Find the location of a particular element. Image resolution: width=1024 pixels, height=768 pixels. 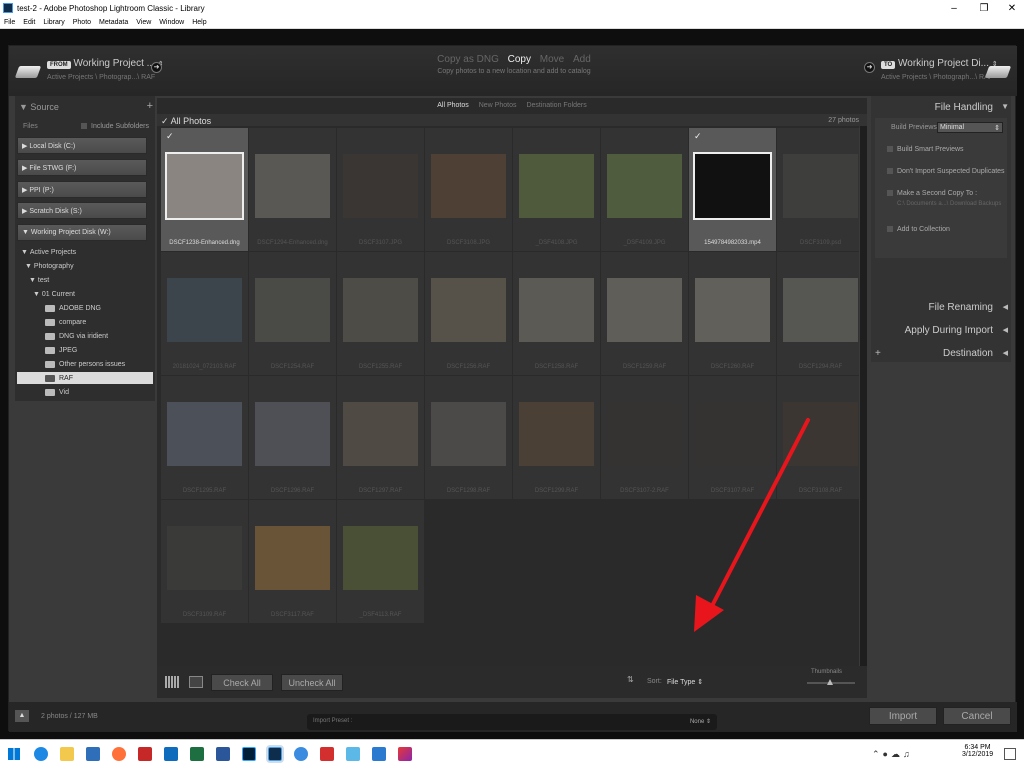

file-handling-header: File Handling is located at coordinates (964, 107).